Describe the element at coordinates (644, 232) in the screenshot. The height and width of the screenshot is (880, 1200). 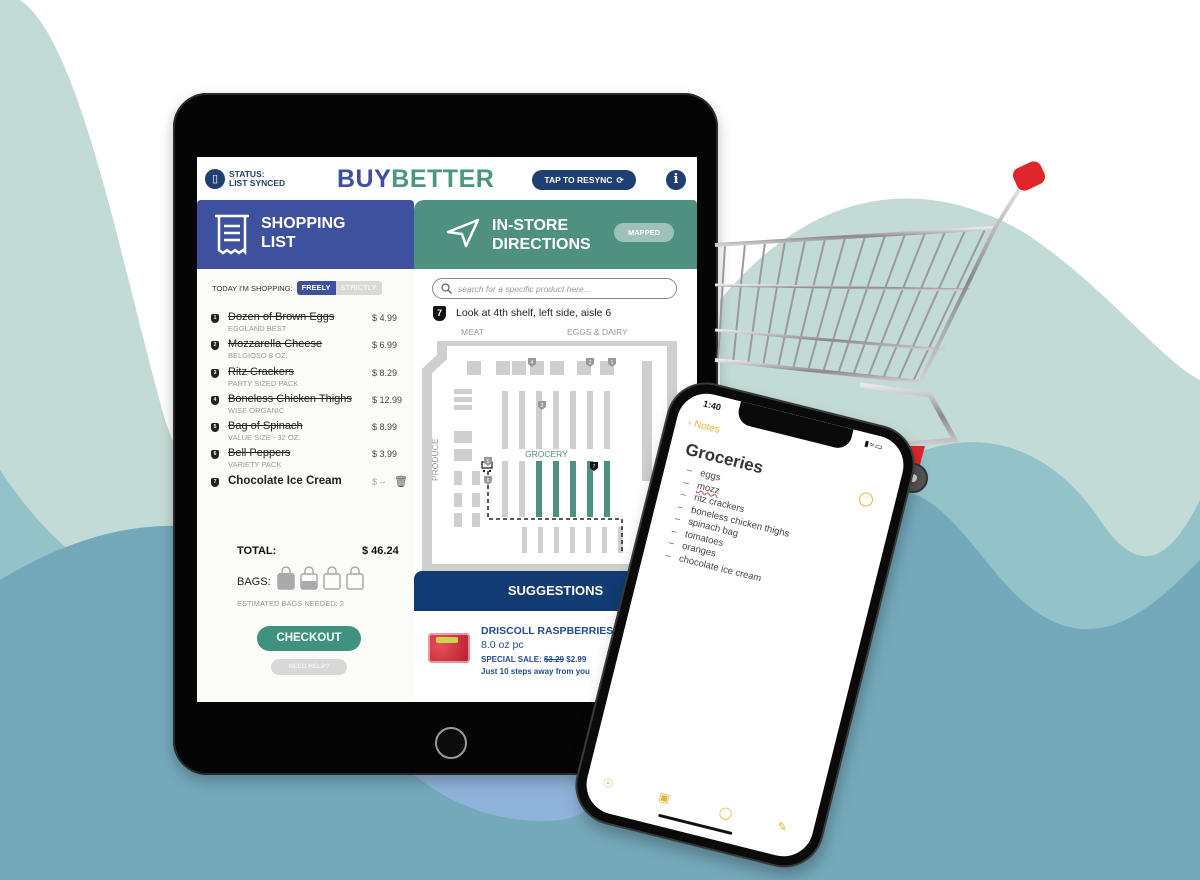
I see `mapped-badge: MAPPED` at that location.